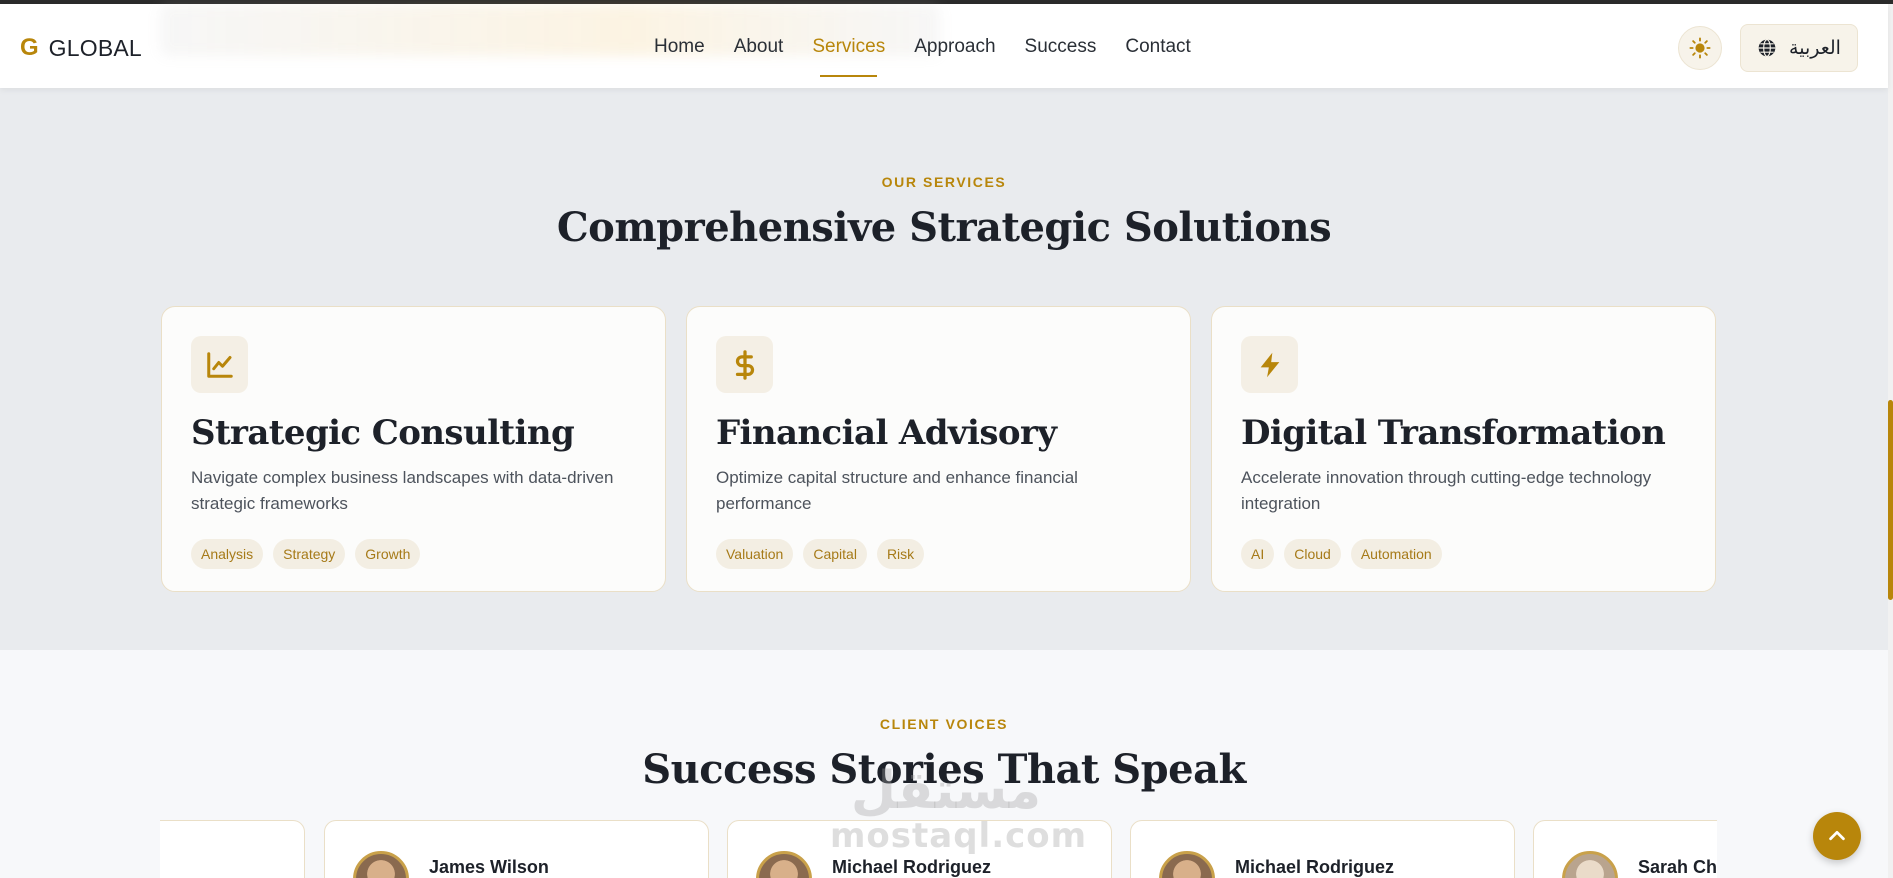  What do you see at coordinates (944, 724) in the screenshot?
I see `testimonials-eyebrow: CLIENT VOICES` at bounding box center [944, 724].